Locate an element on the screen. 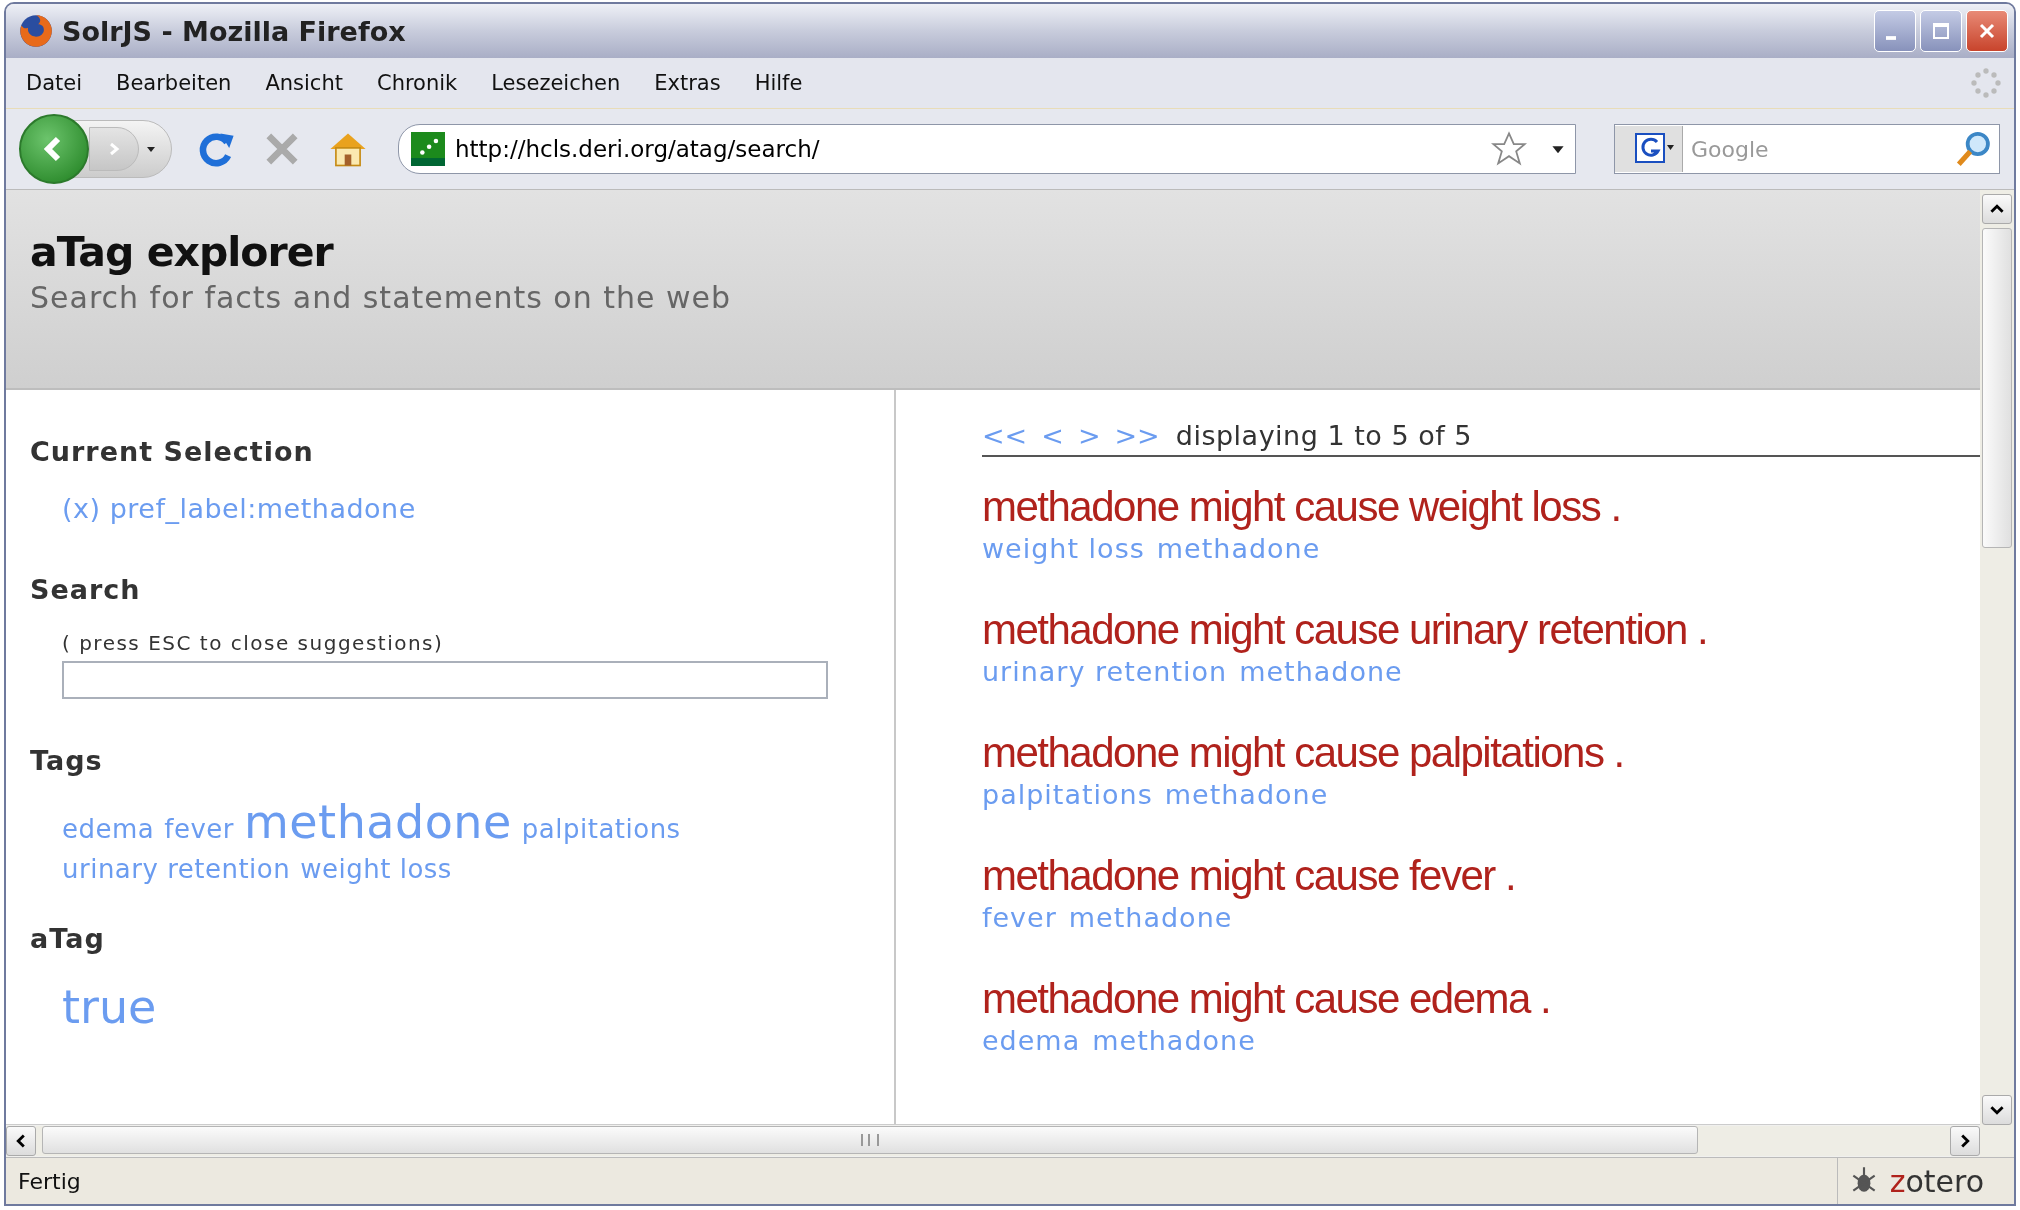 The height and width of the screenshot is (1210, 2020). menu-item: Hilfe is located at coordinates (778, 83).